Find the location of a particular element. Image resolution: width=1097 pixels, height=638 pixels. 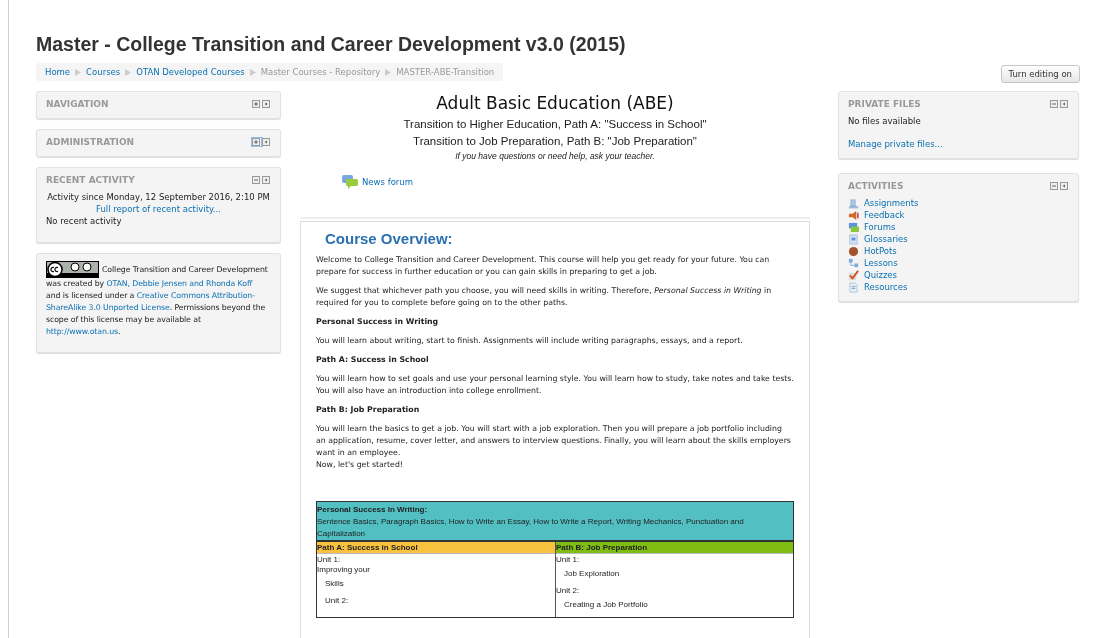

activity-link: Quizzes is located at coordinates (873, 275).